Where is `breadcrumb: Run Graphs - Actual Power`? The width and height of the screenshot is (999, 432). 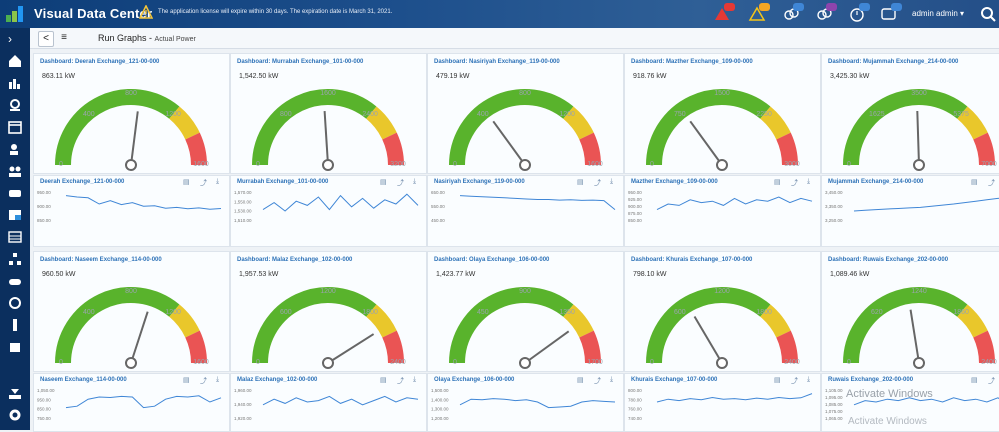 breadcrumb: Run Graphs - Actual Power is located at coordinates (147, 38).